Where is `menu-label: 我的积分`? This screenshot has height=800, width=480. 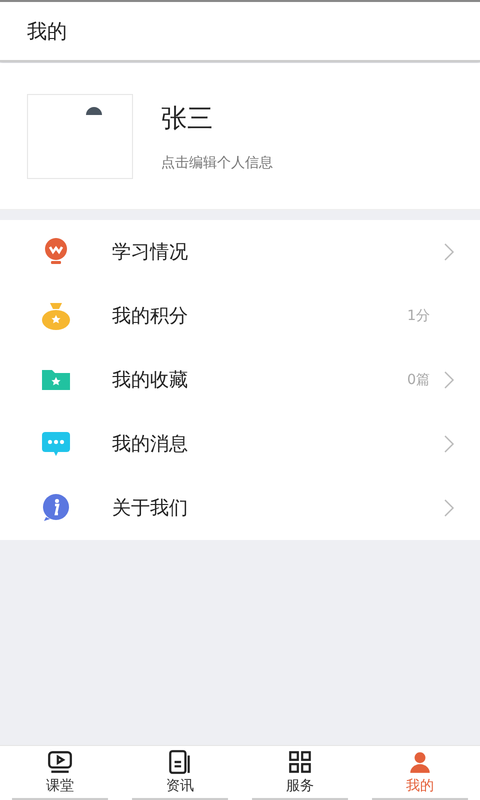 menu-label: 我的积分 is located at coordinates (150, 316).